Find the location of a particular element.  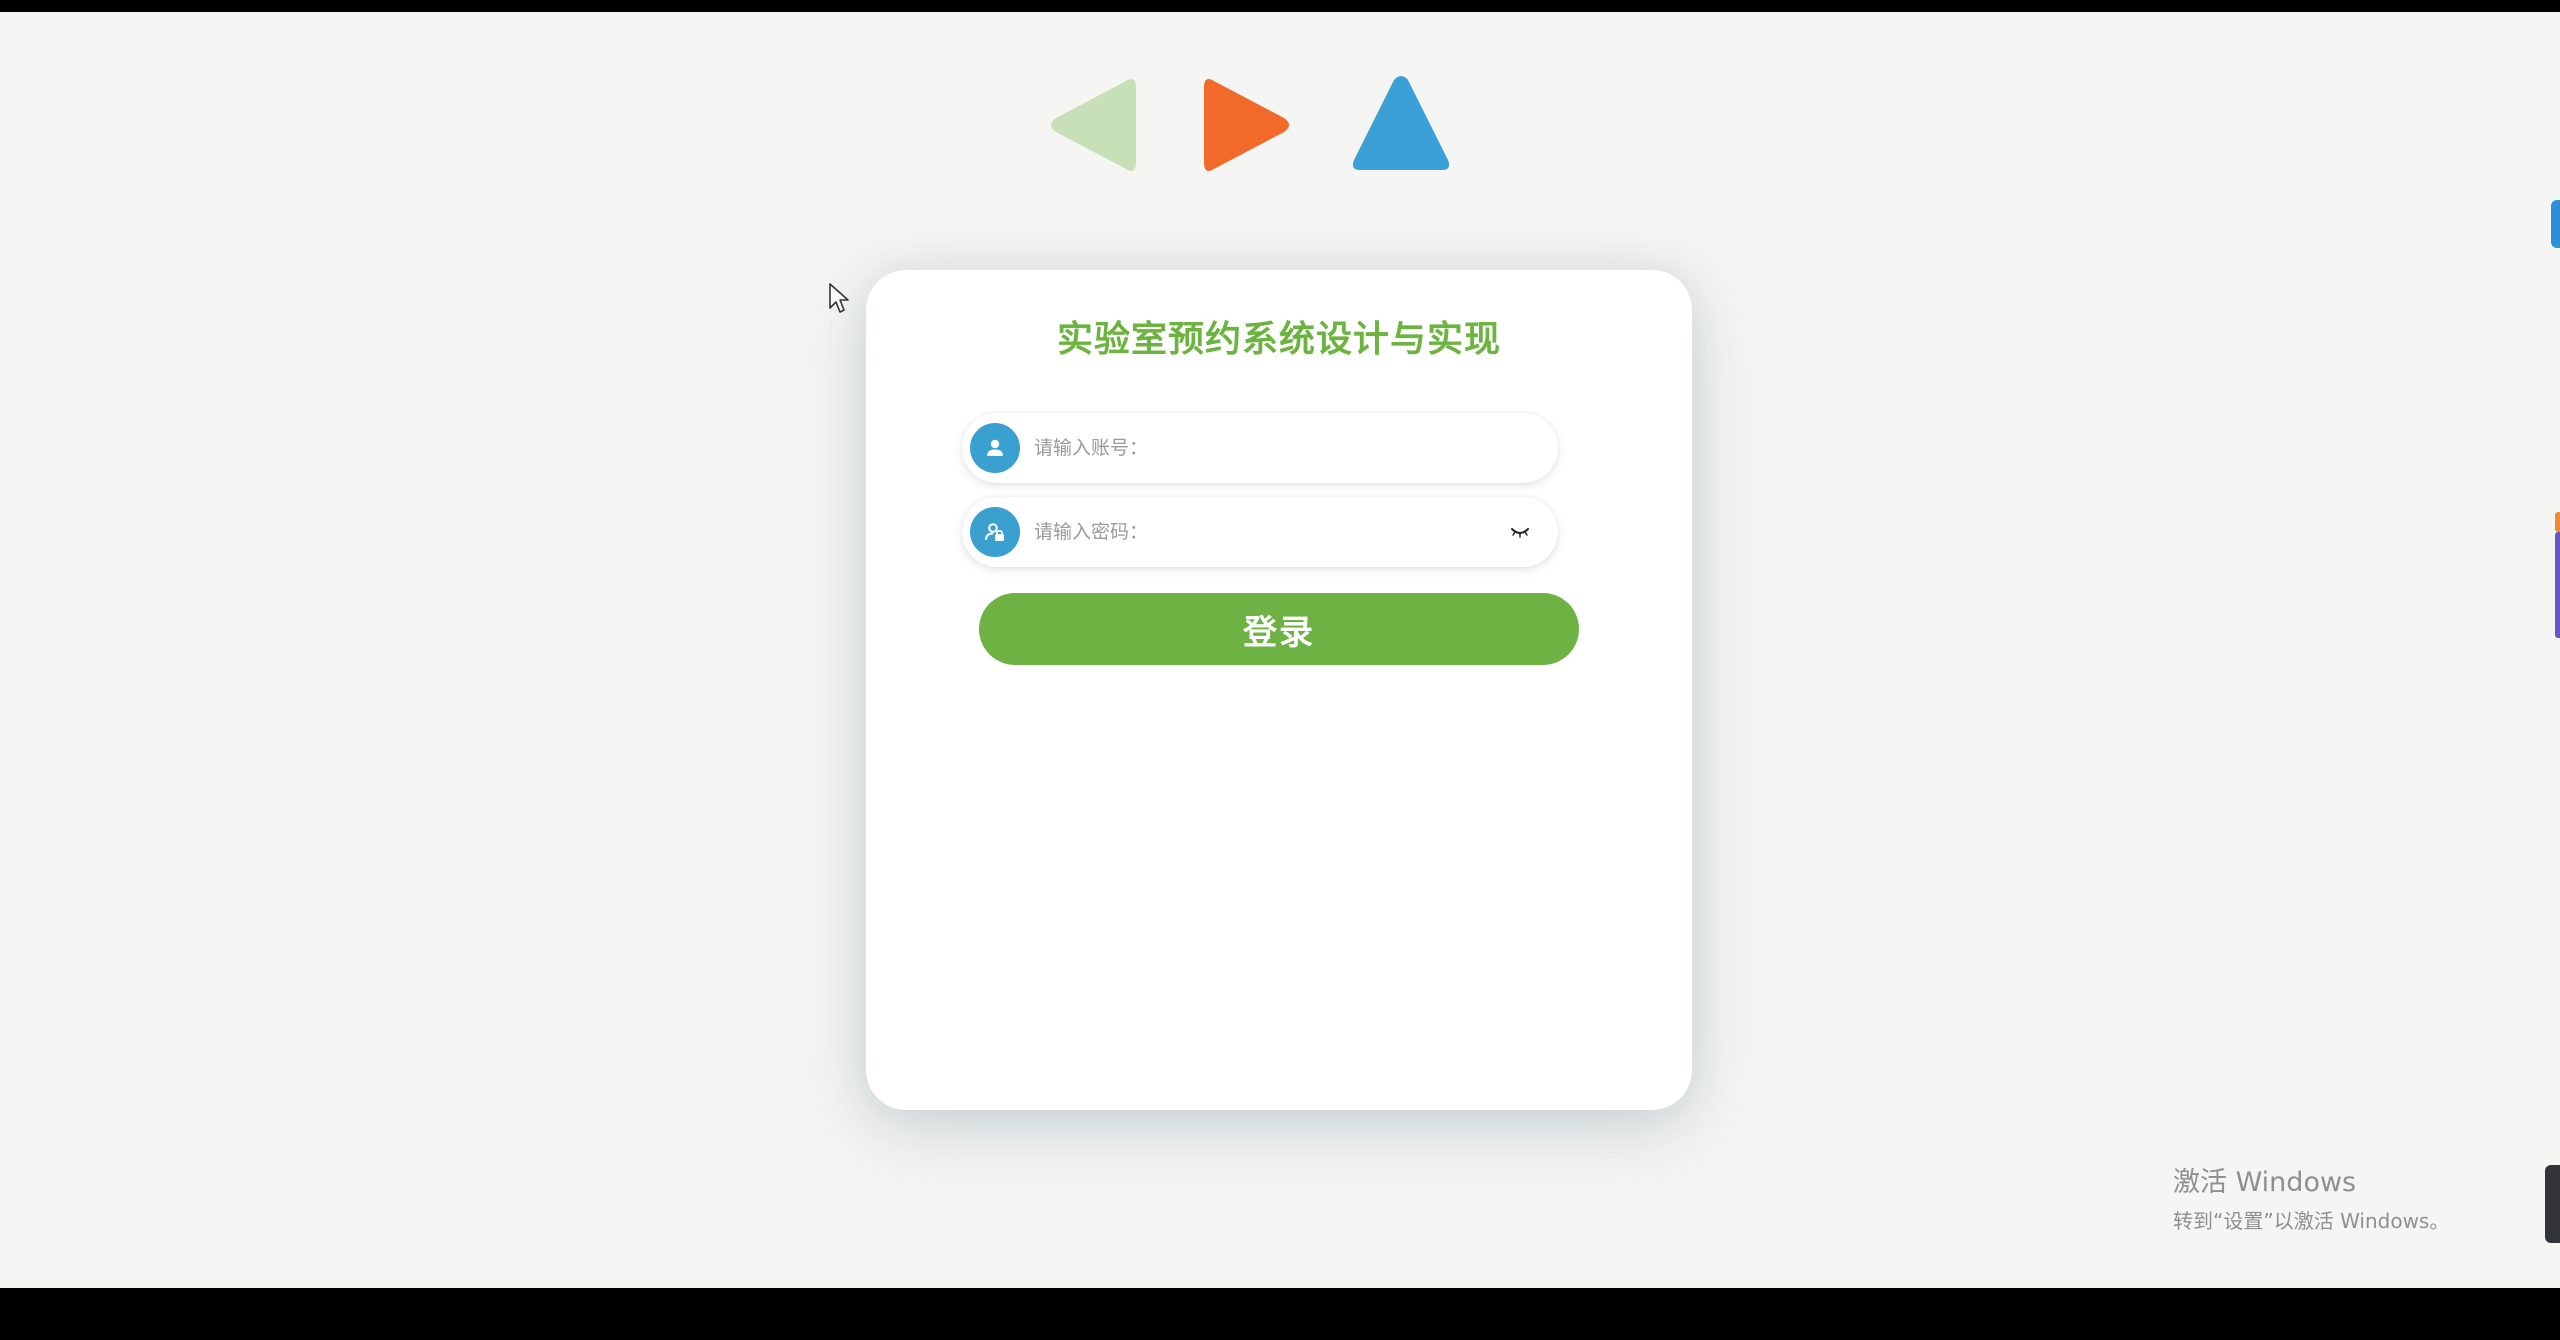

login-button: 登录 is located at coordinates (1279, 629).